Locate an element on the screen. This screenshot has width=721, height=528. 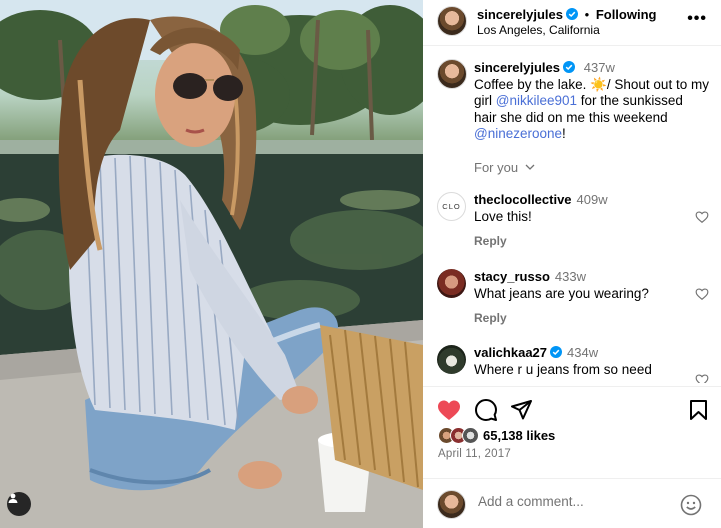
caption-age: 437w is located at coordinates (599, 67).